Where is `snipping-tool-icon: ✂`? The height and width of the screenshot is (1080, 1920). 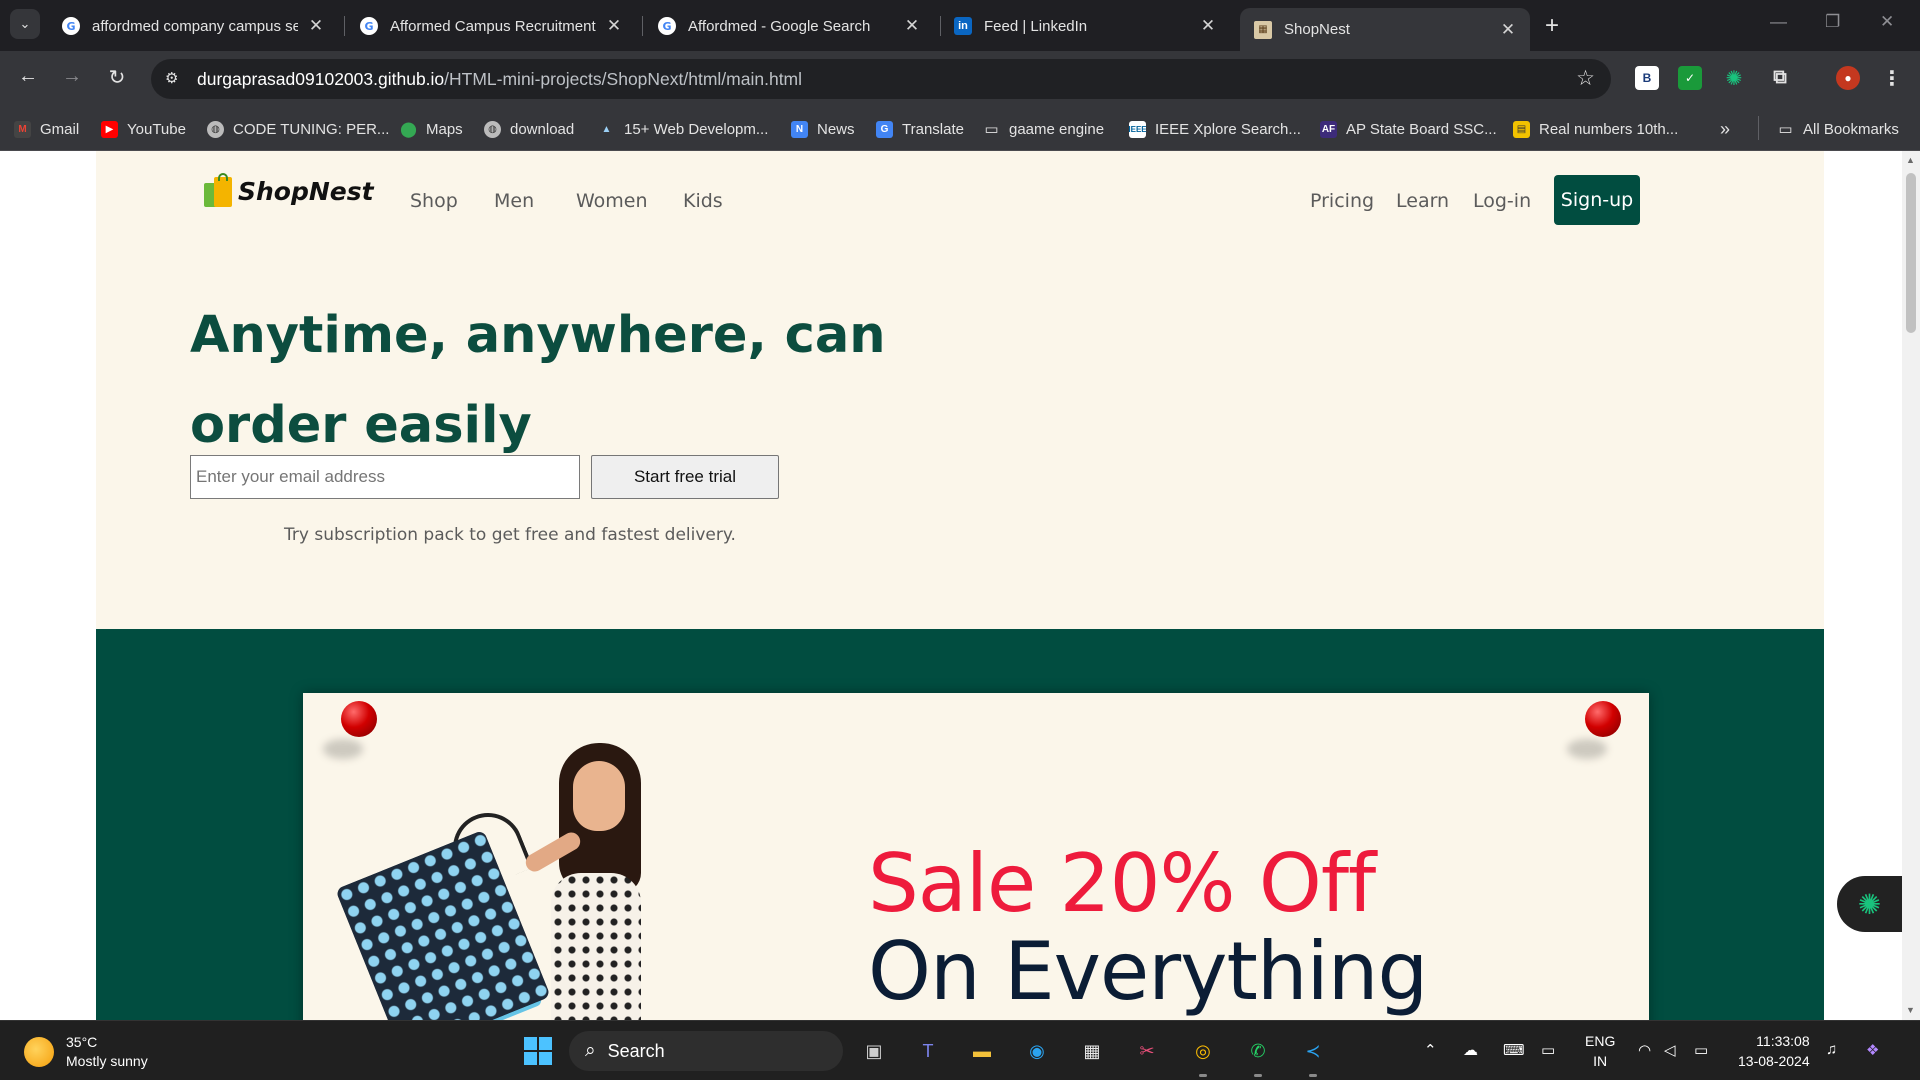
snipping-tool-icon: ✂ is located at coordinates (1147, 1051).